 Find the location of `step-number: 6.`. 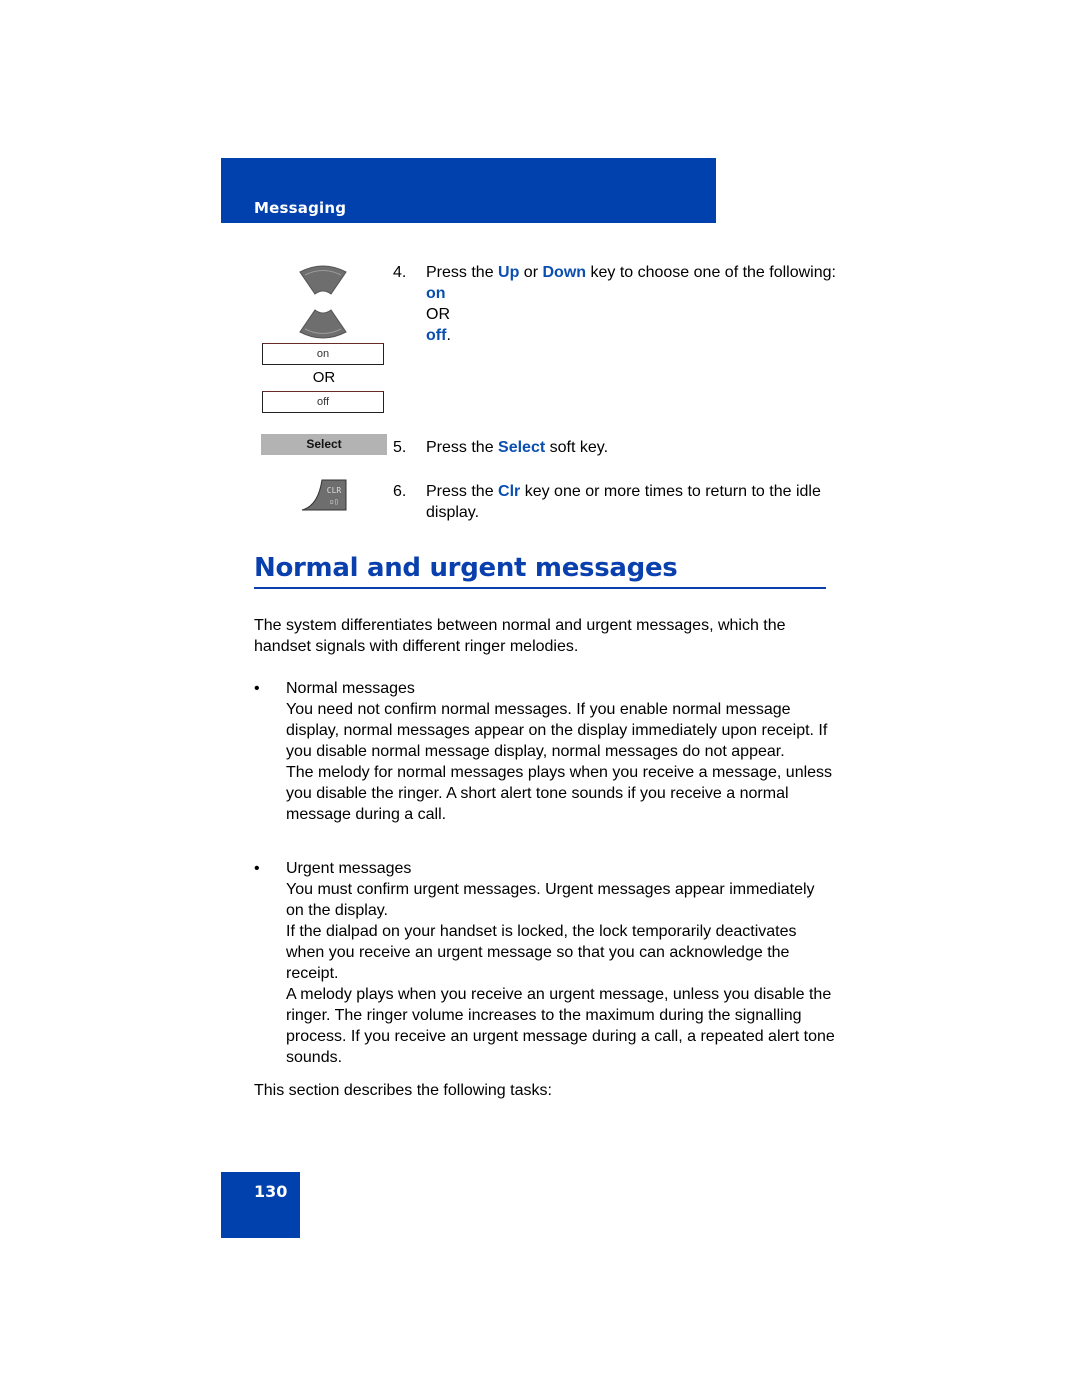

step-number: 6. is located at coordinates (400, 491).